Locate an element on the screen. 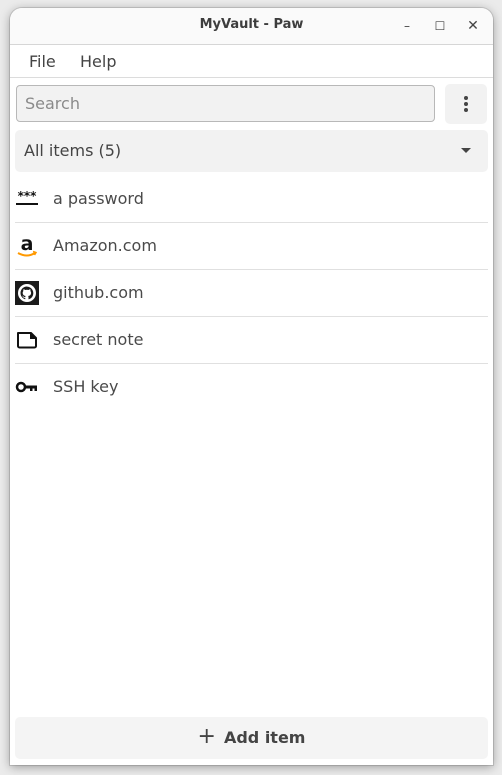  maximize-button: ☐ is located at coordinates (440, 26).